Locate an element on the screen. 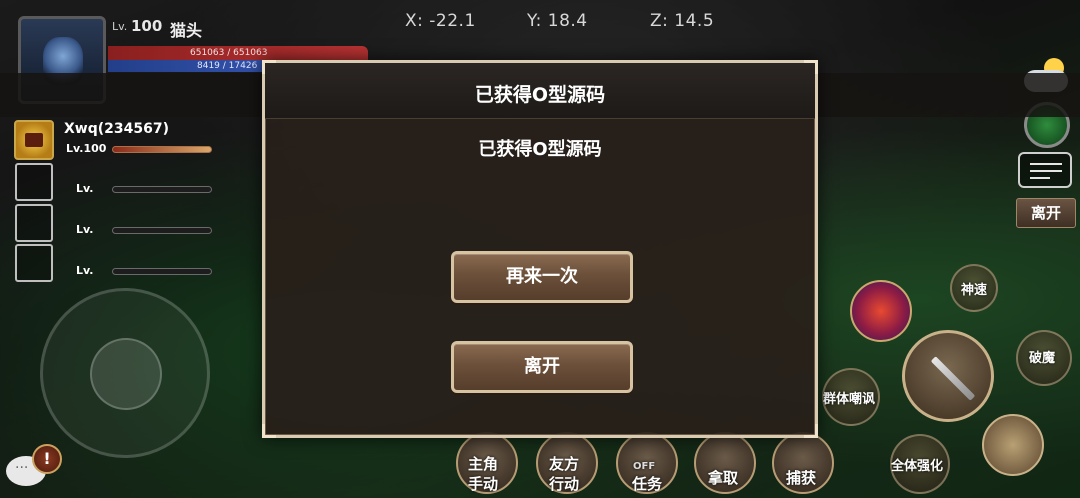 This screenshot has width=1080, height=498. dialog-title: 已获得O型源码 is located at coordinates (540, 95).